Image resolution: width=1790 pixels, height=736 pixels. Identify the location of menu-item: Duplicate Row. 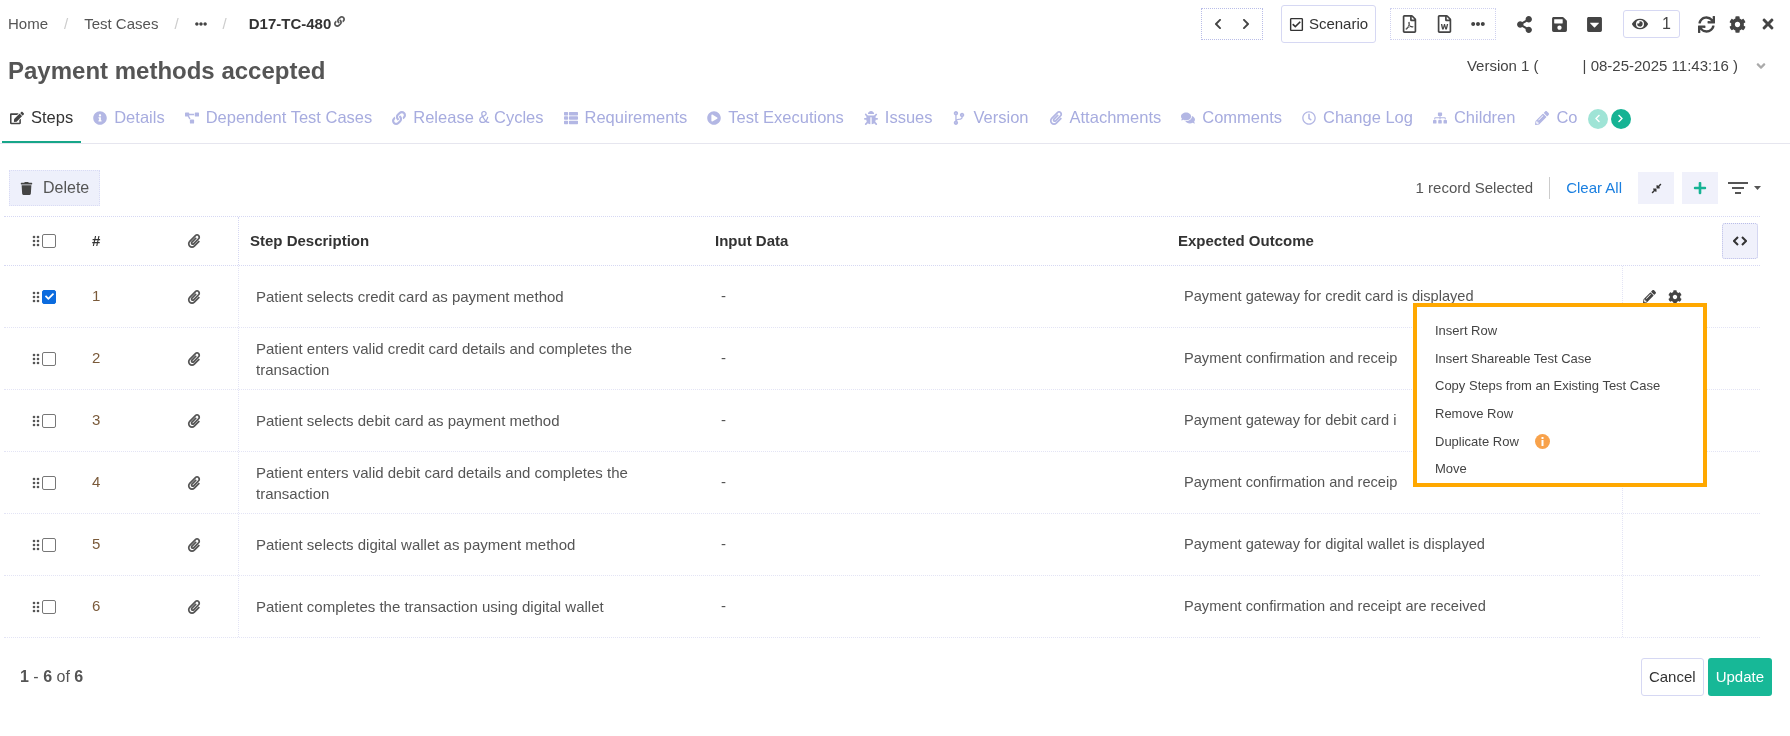
(1477, 441).